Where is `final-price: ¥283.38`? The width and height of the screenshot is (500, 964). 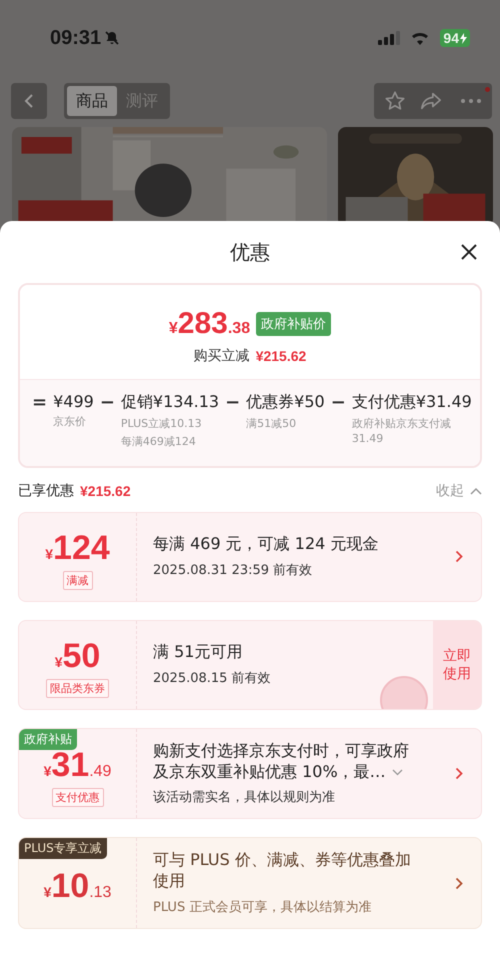 final-price: ¥283.38 is located at coordinates (209, 324).